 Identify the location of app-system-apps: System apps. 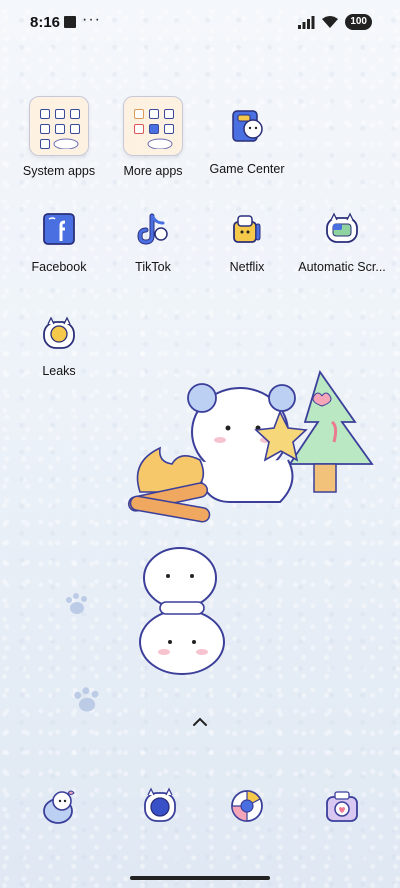
(59, 137).